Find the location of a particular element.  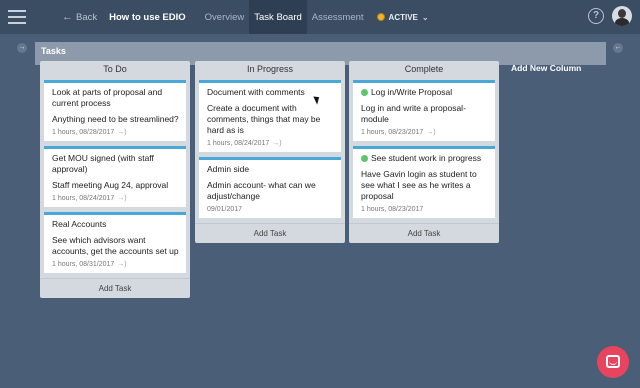

status-label: ACTIVE is located at coordinates (403, 17).